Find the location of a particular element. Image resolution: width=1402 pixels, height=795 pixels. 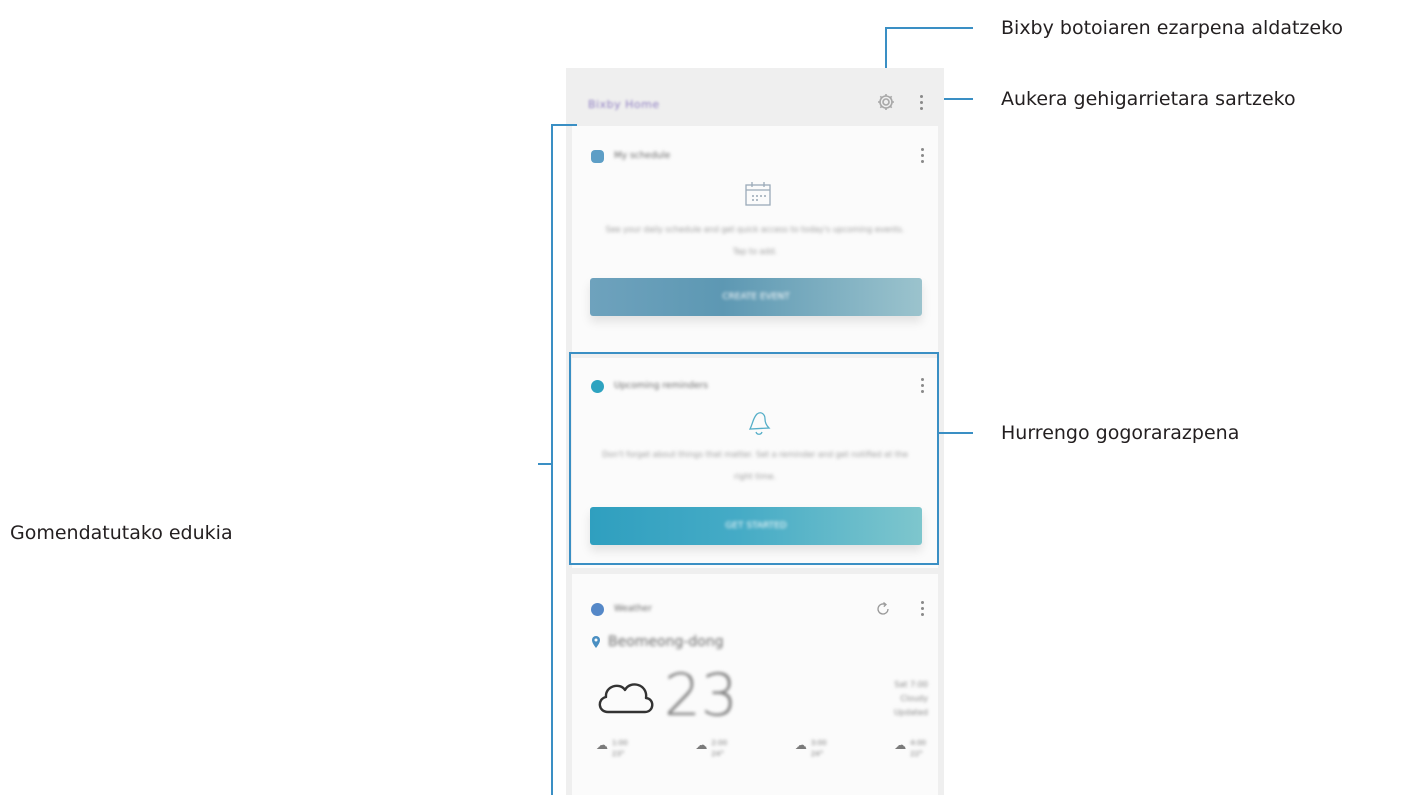

callout-settings: Bixby botoiaren ezarpena aldatzeko is located at coordinates (1172, 28).